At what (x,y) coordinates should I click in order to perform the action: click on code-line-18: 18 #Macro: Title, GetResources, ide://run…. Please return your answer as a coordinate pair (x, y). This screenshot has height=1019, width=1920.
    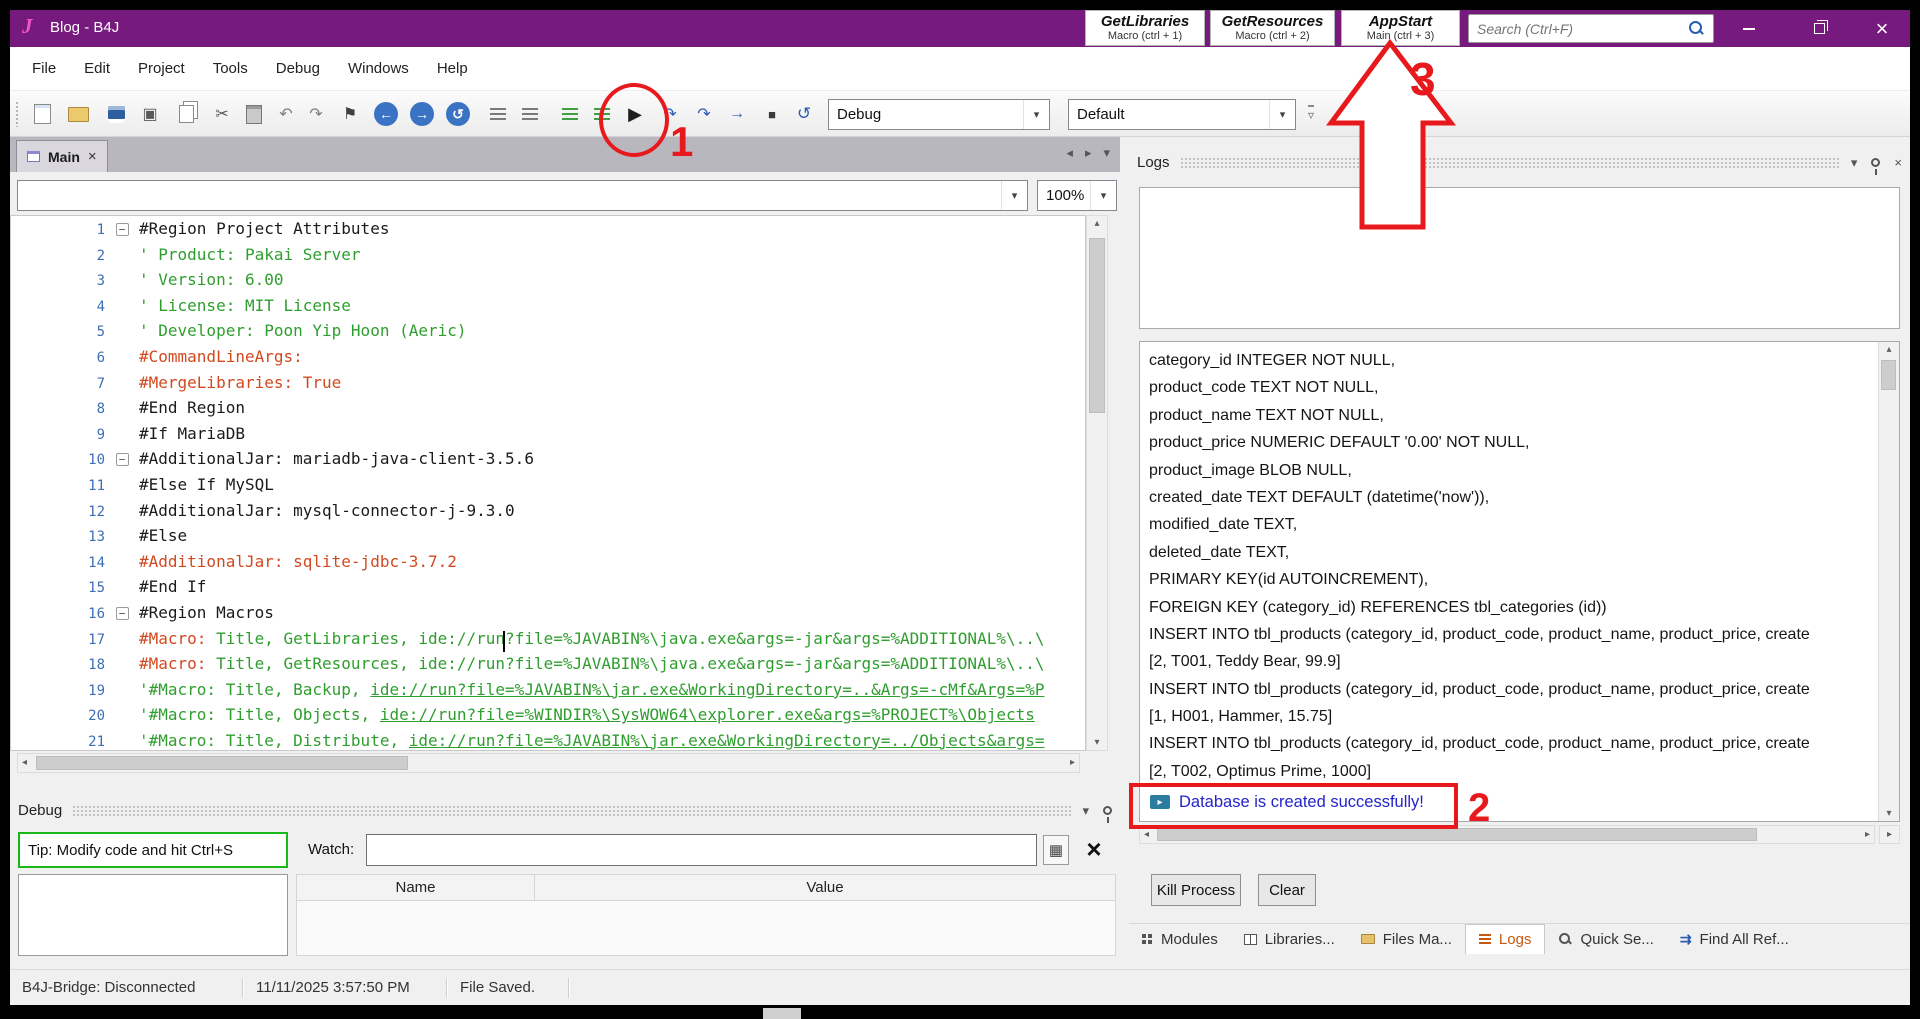
    Looking at the image, I should click on (548, 664).